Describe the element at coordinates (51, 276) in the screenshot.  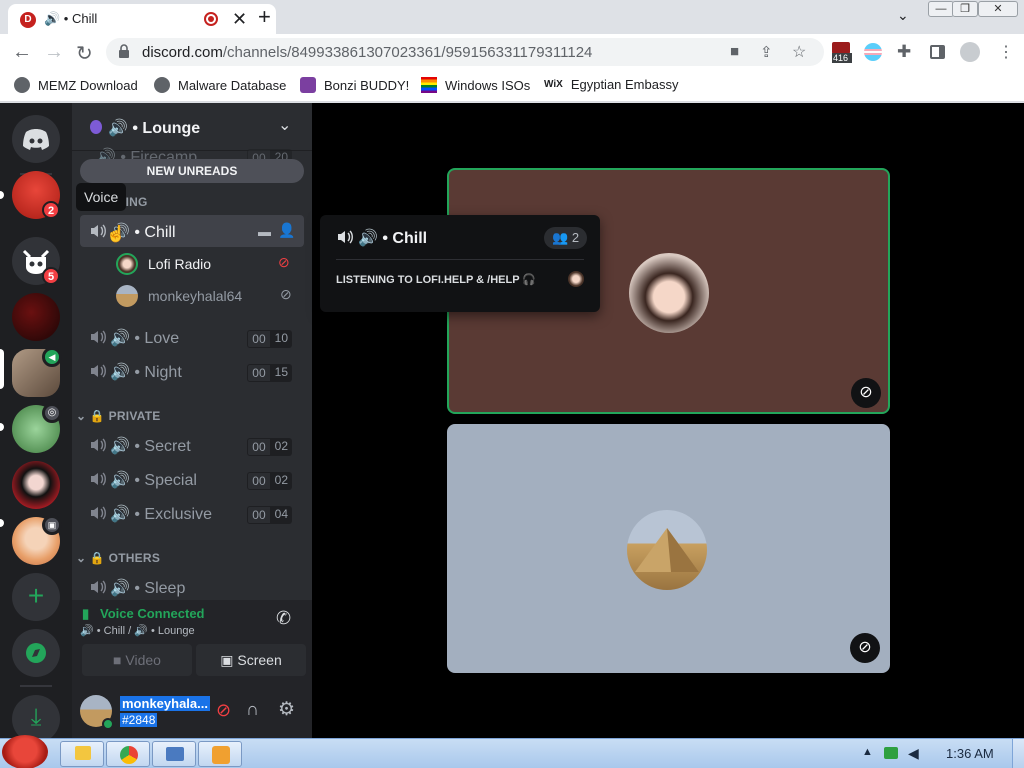
I see `mention-badge: 5` at that location.